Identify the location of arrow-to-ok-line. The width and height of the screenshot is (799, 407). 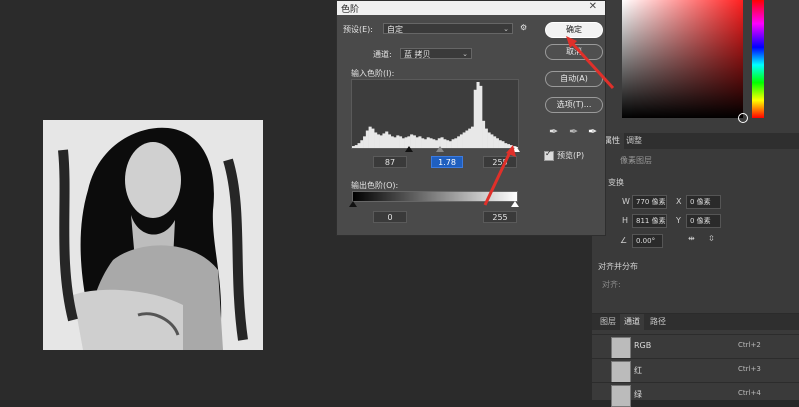
(592, 65).